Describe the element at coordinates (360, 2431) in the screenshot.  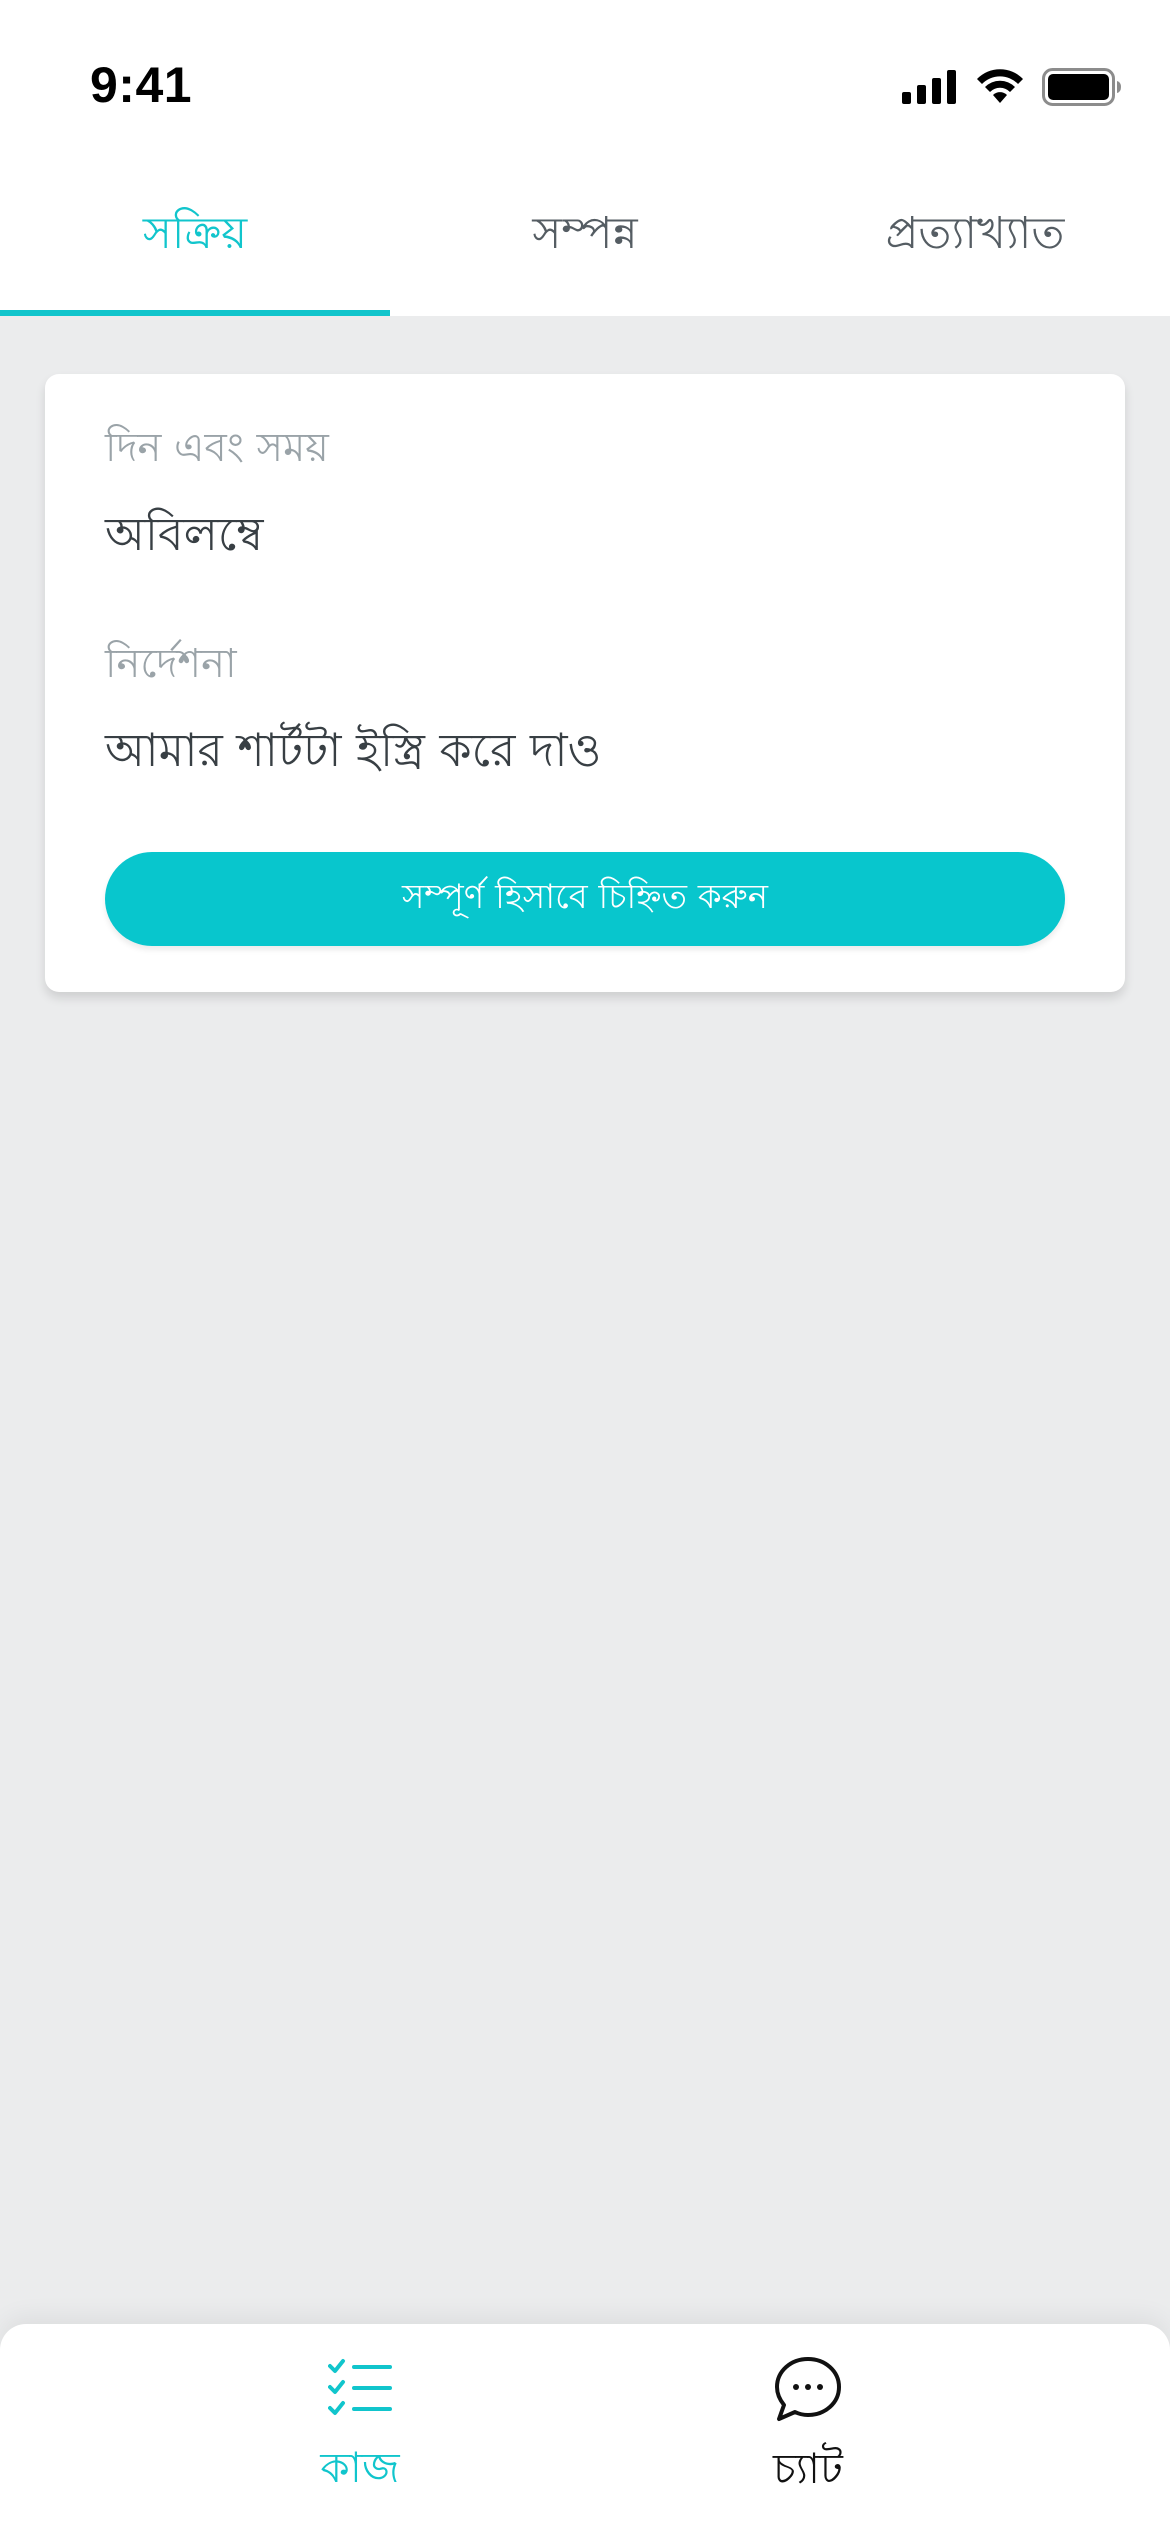
I see `nav-item-tasks: কাজ` at that location.